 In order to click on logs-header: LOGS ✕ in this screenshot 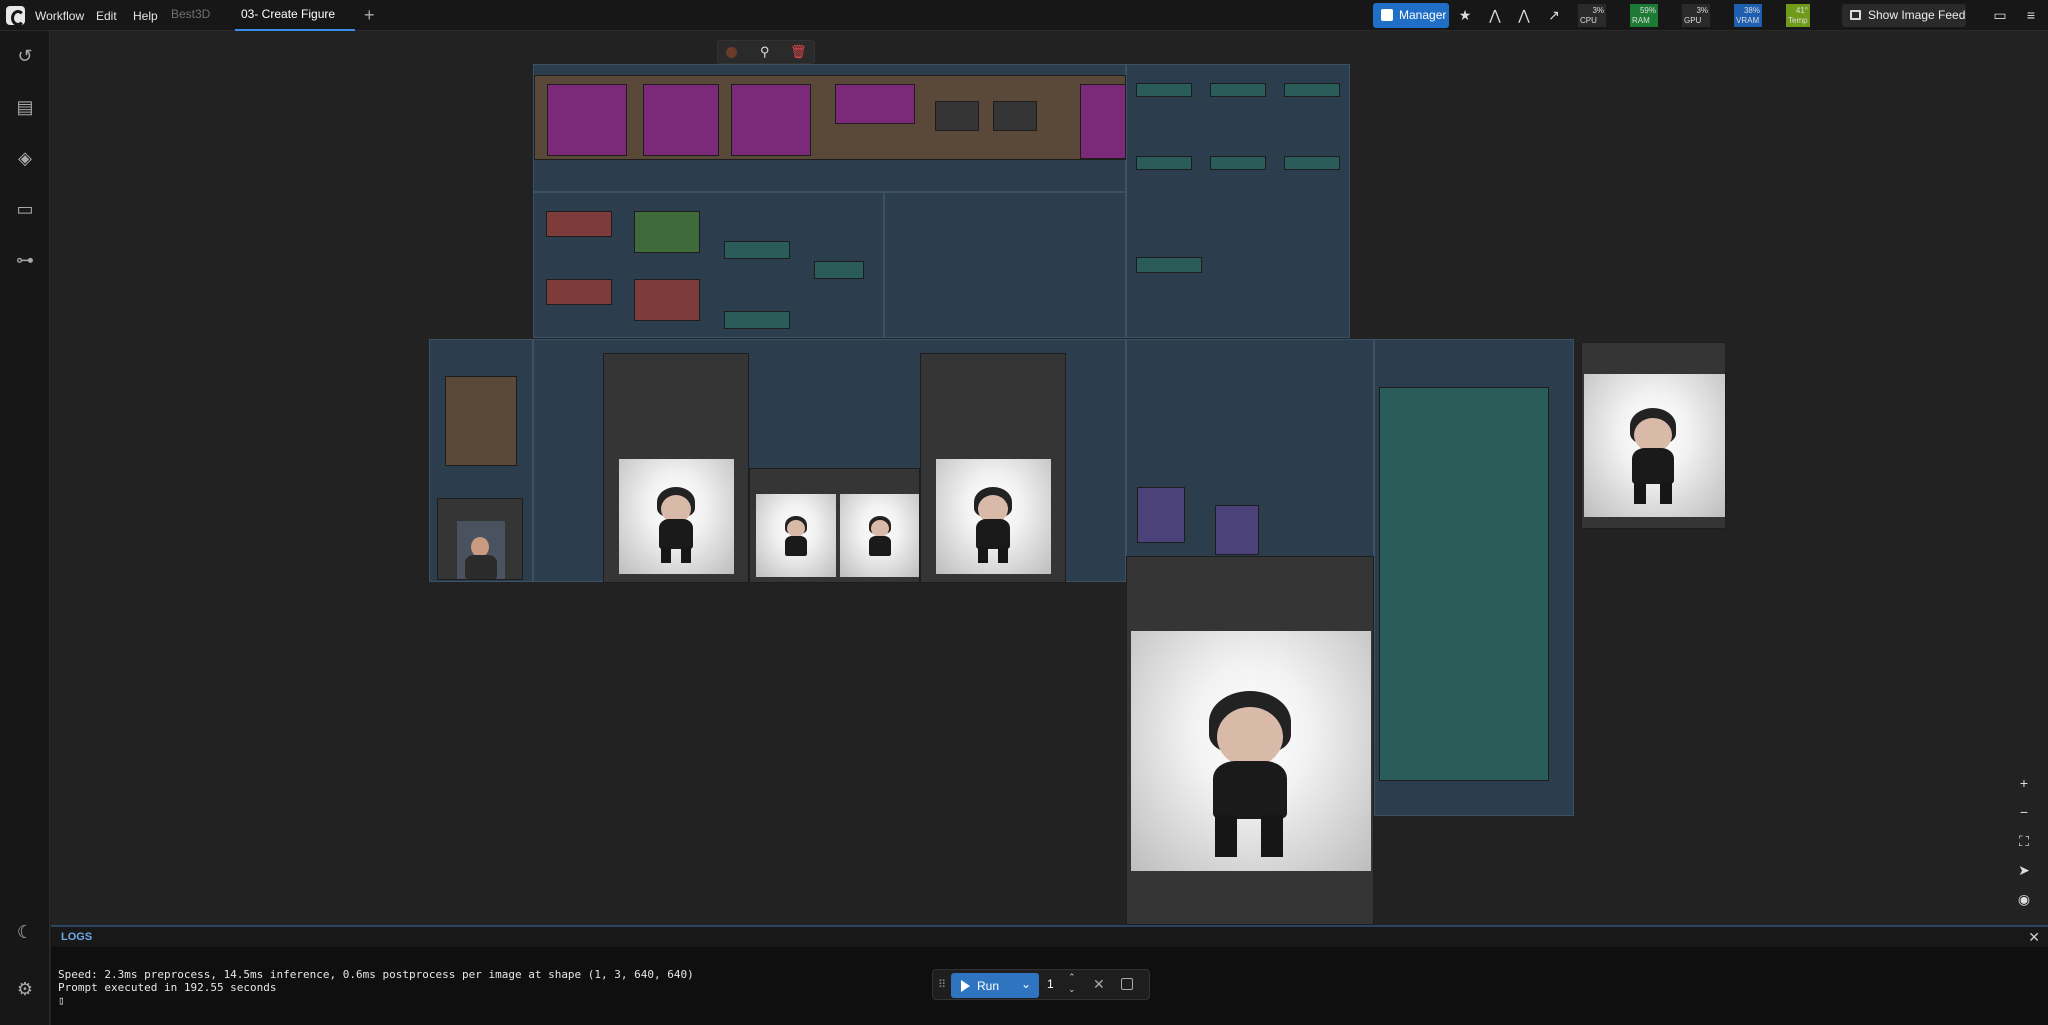, I will do `click(1049, 937)`.